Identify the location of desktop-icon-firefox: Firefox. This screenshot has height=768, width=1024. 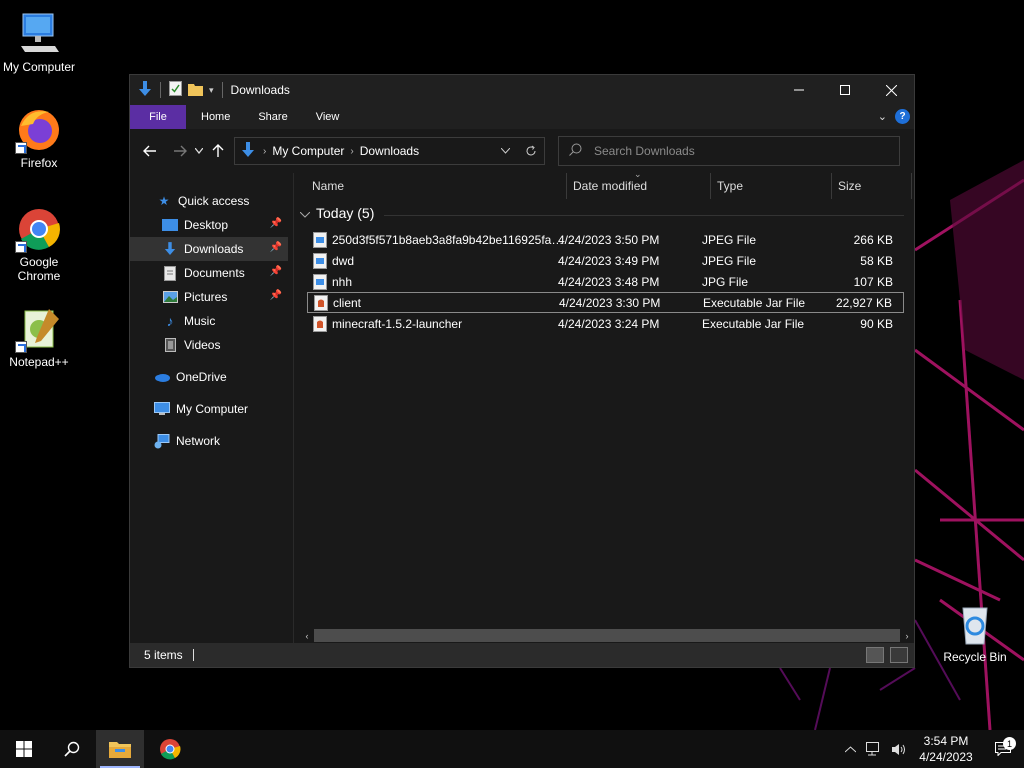
(39, 138).